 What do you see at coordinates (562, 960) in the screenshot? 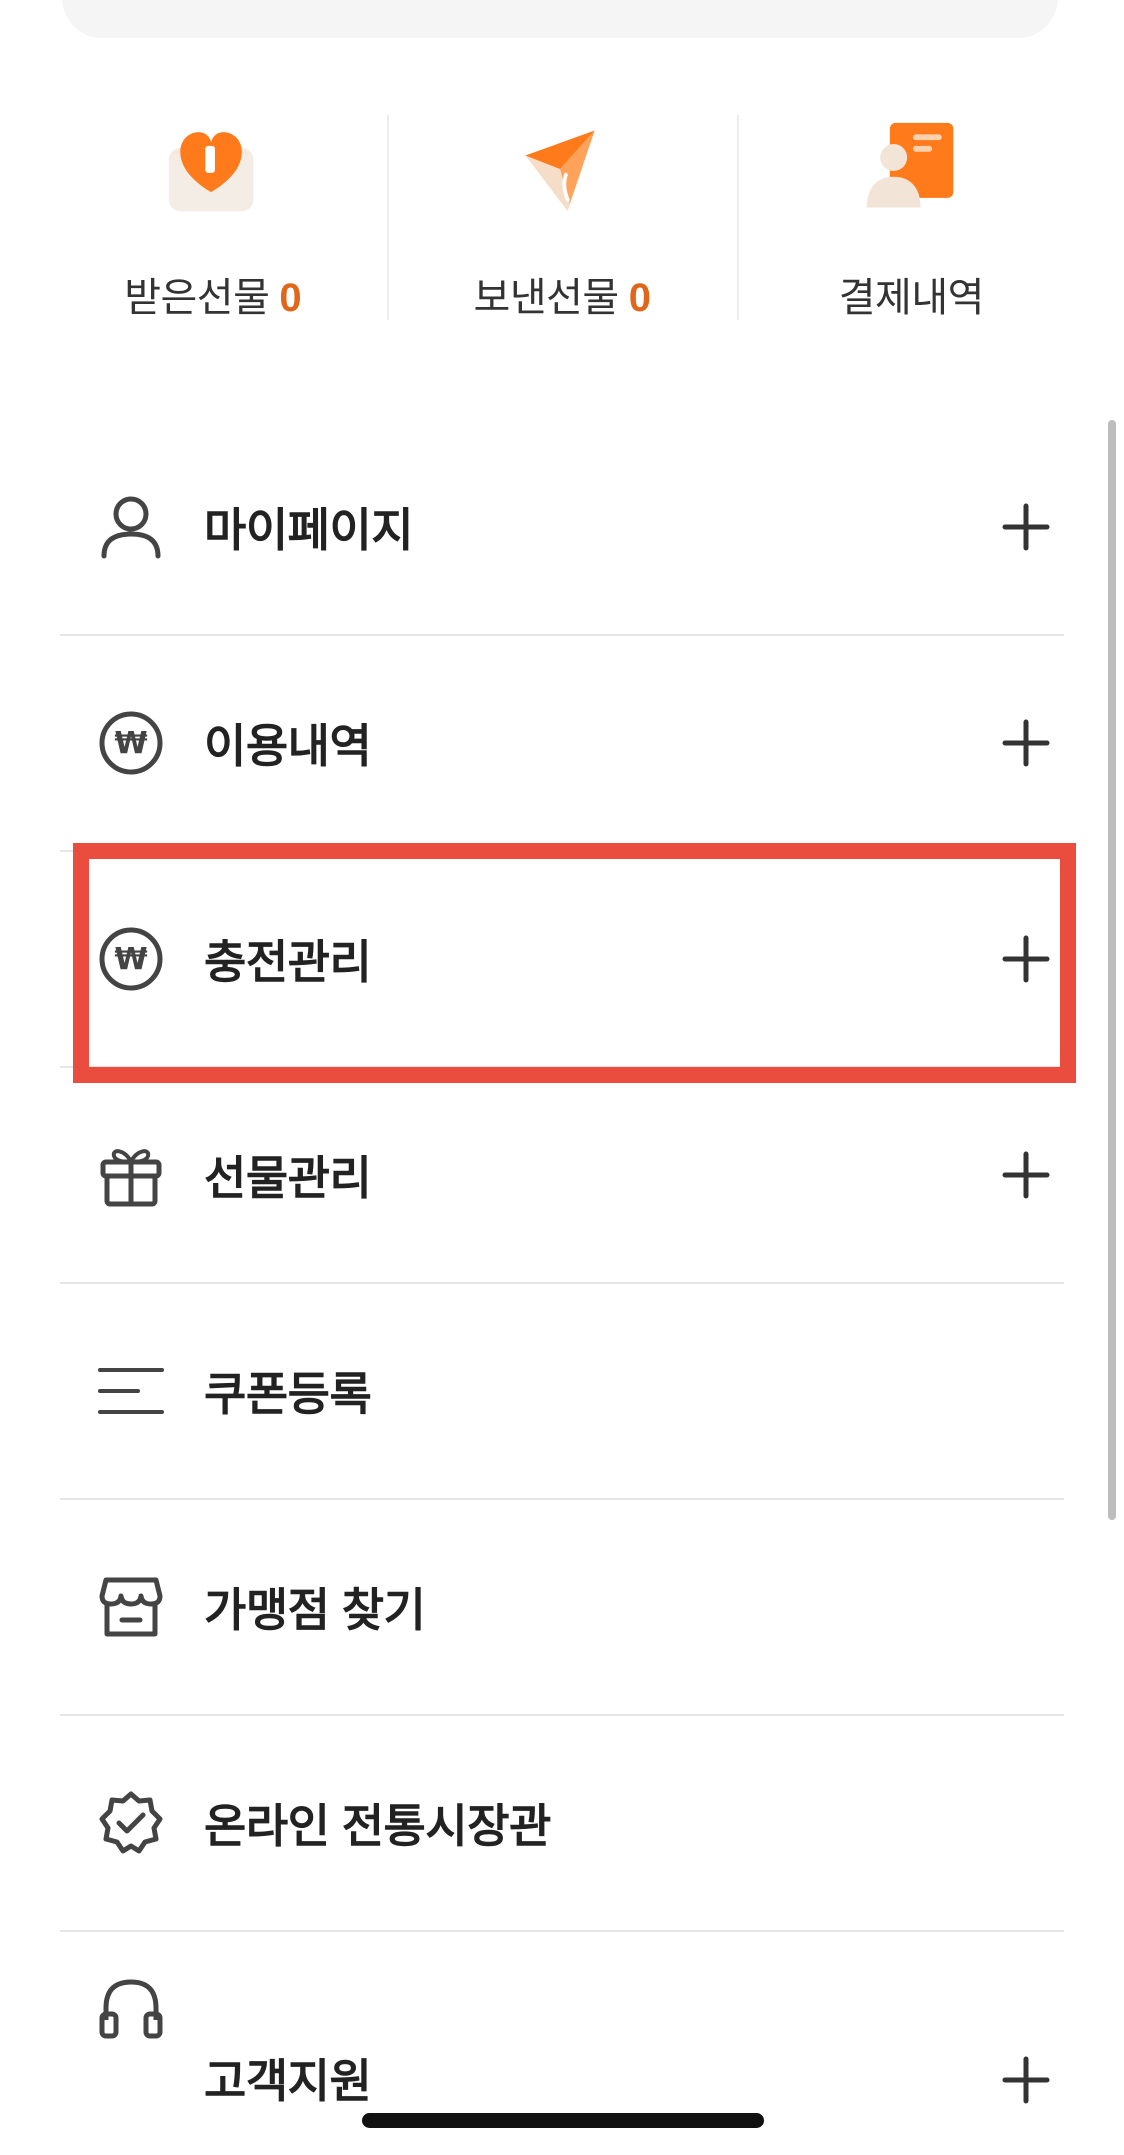
I see `menu-item-charge-management: ₩ 충전관리` at bounding box center [562, 960].